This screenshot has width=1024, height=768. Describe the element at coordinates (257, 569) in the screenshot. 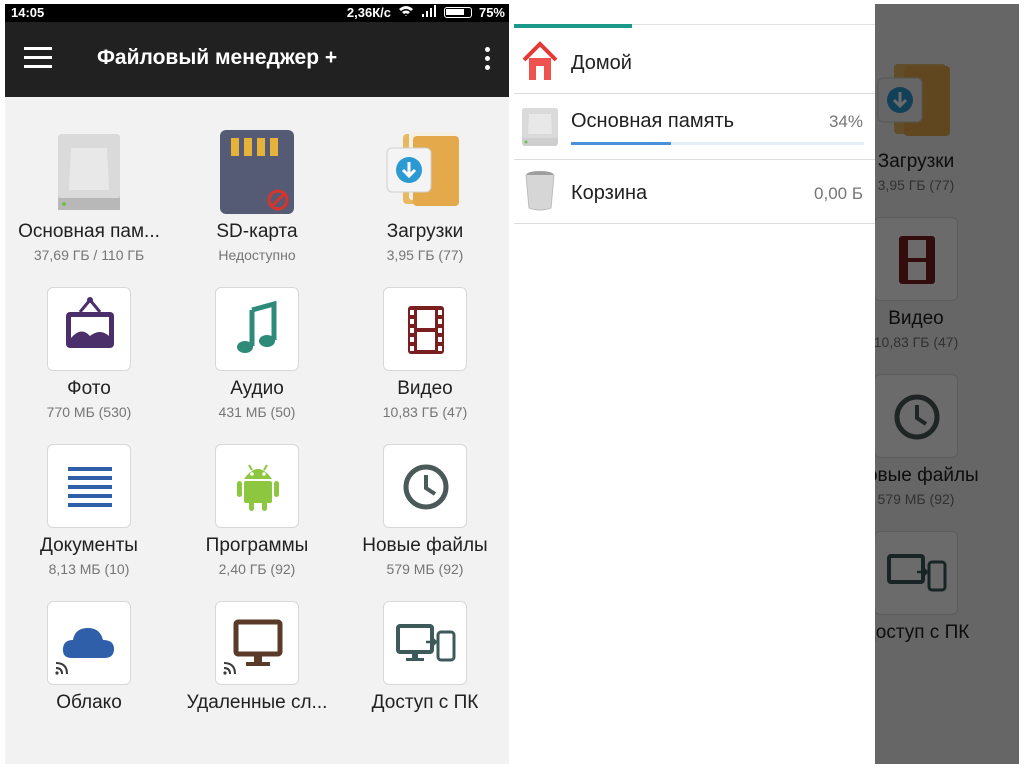

I see `tile-info: 2,40 ГБ (92)` at that location.